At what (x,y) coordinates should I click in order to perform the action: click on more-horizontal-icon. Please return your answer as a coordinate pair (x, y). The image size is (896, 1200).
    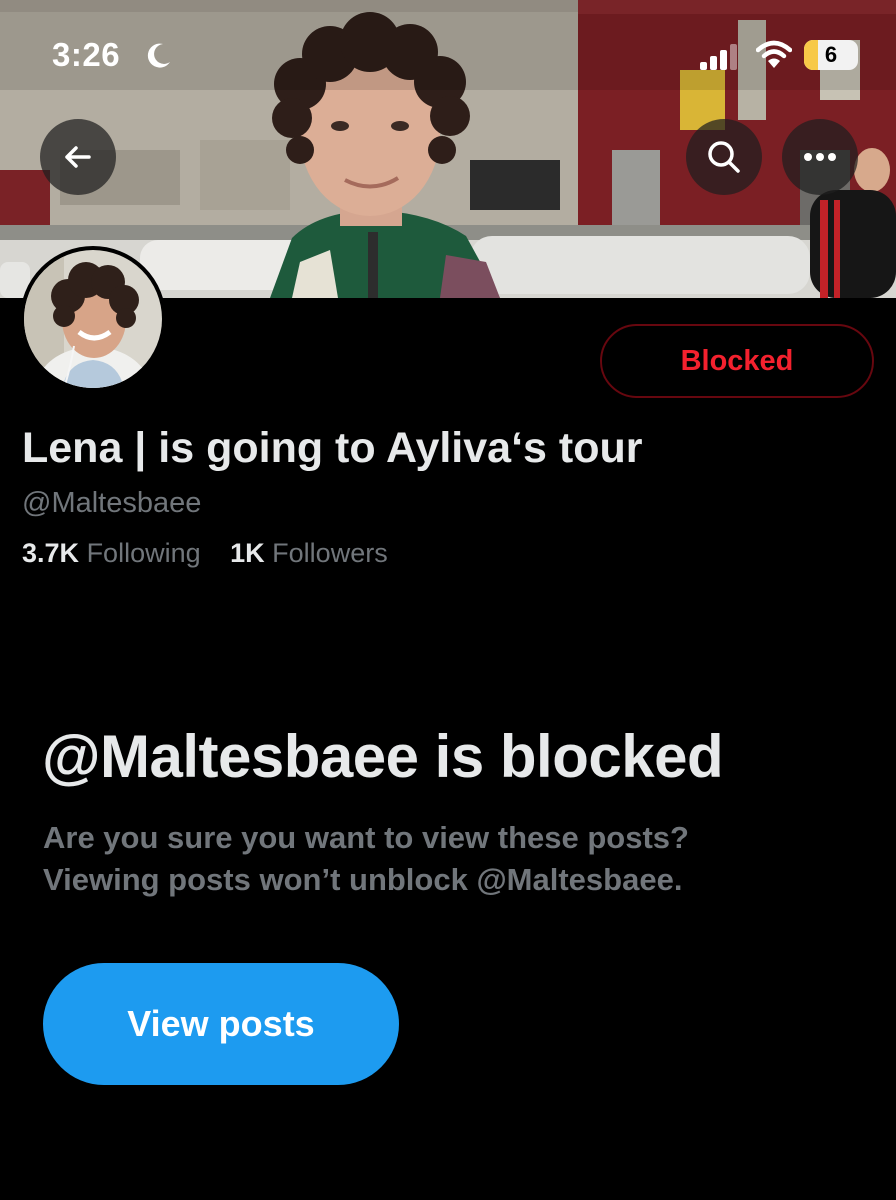
    Looking at the image, I should click on (820, 157).